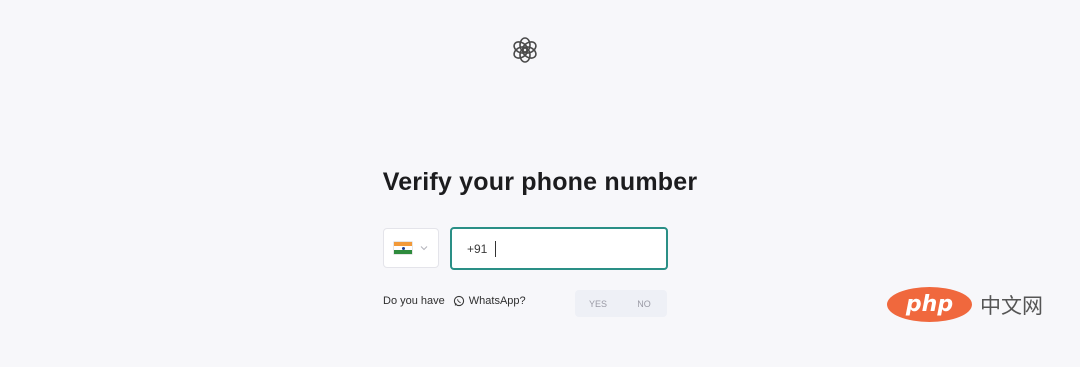 The width and height of the screenshot is (1080, 367). I want to click on php-logo: php, so click(929, 304).